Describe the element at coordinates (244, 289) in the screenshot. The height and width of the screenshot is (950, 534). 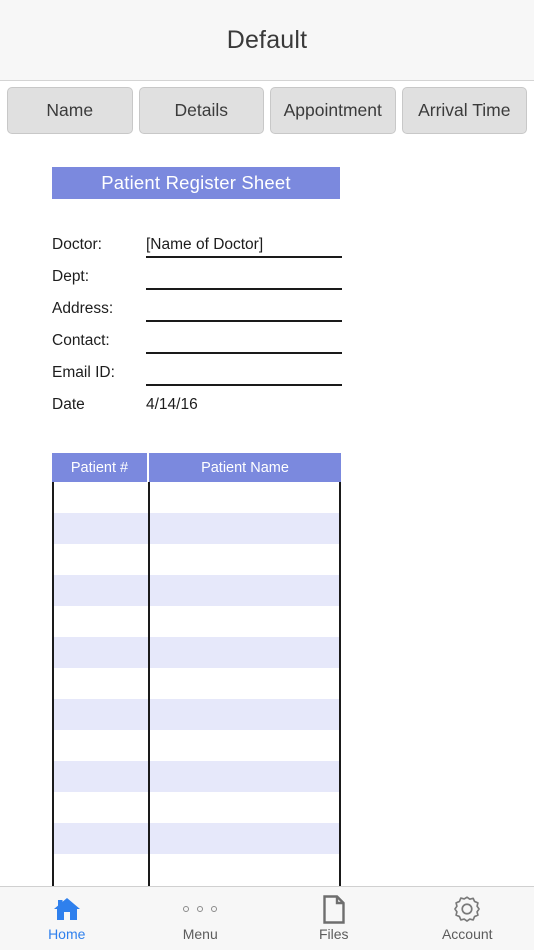
I see `field-underline-dept` at that location.